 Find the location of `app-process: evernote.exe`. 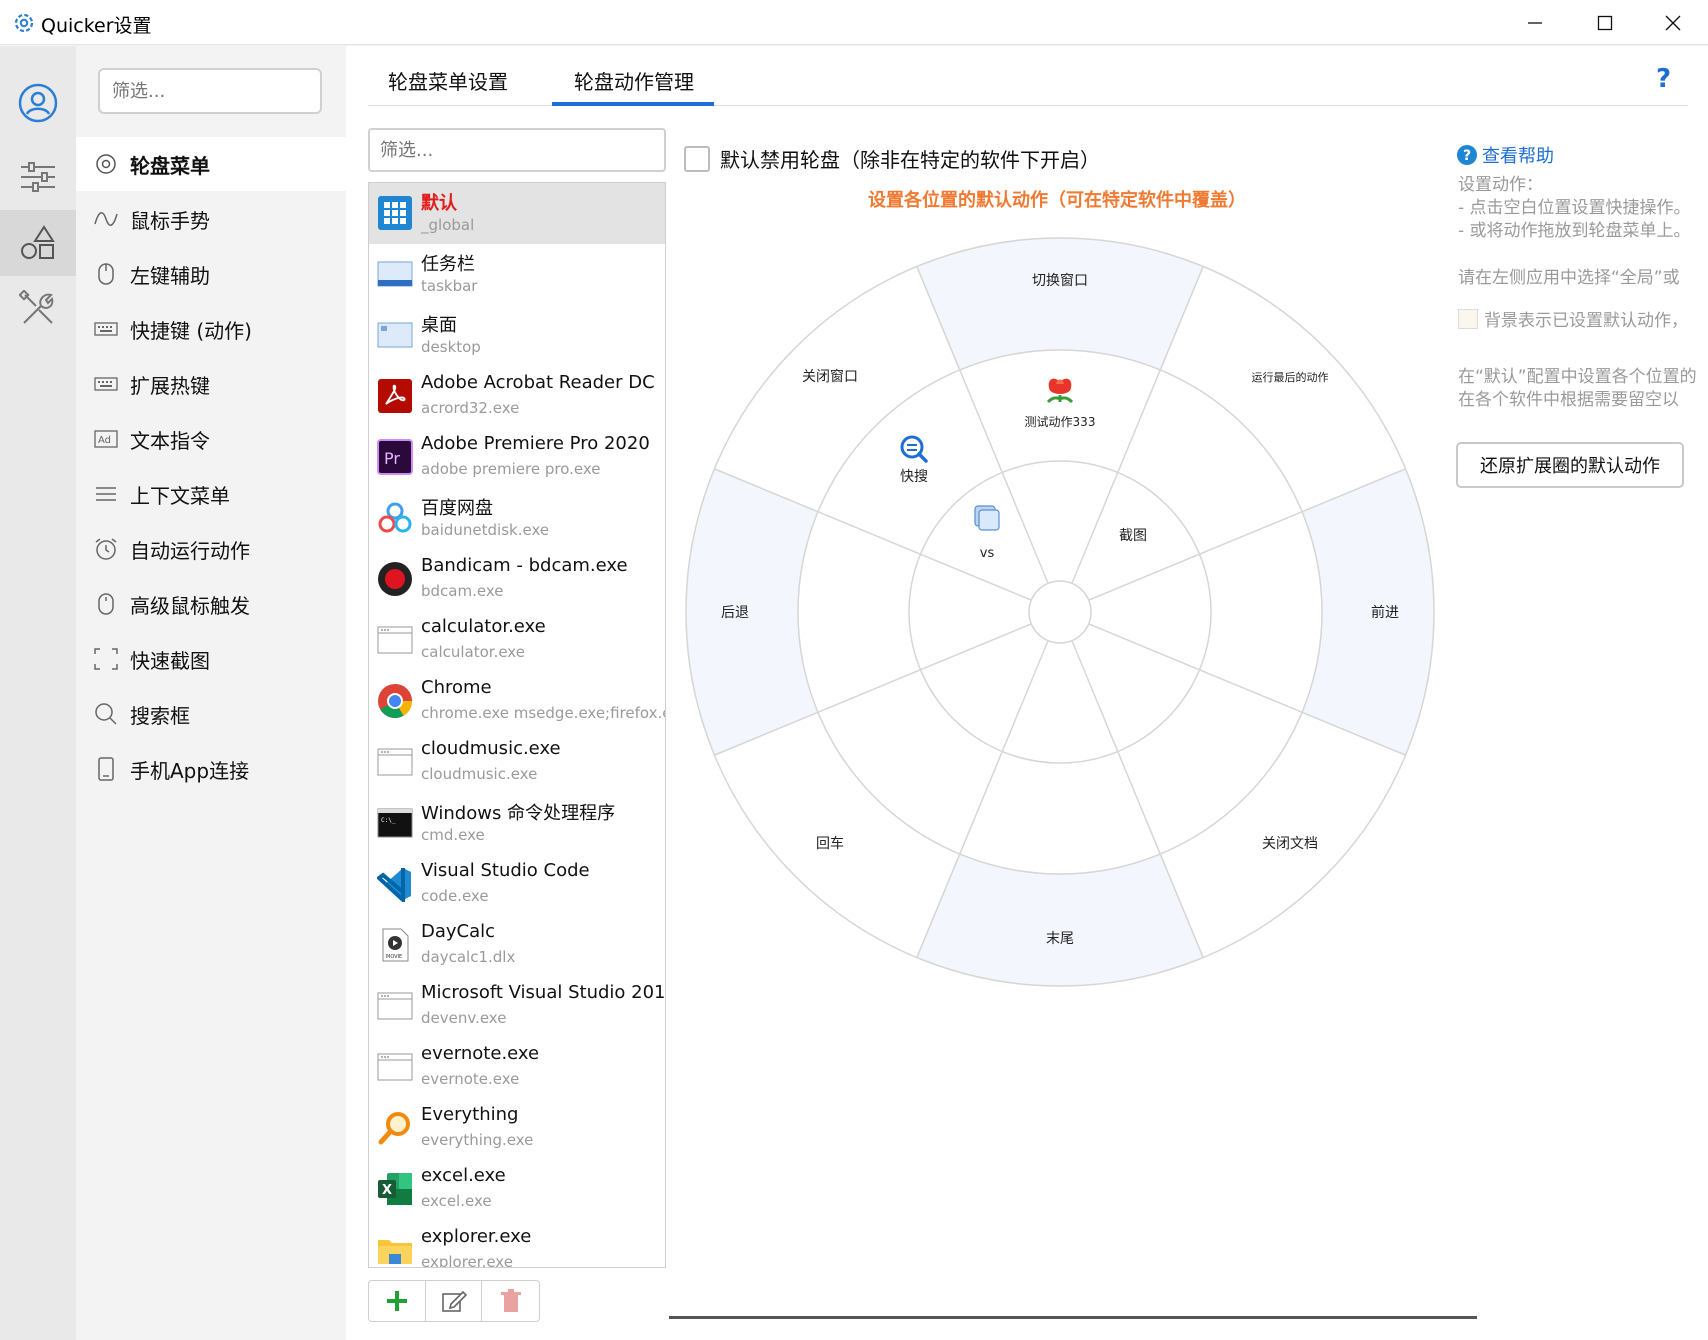

app-process: evernote.exe is located at coordinates (470, 1079).